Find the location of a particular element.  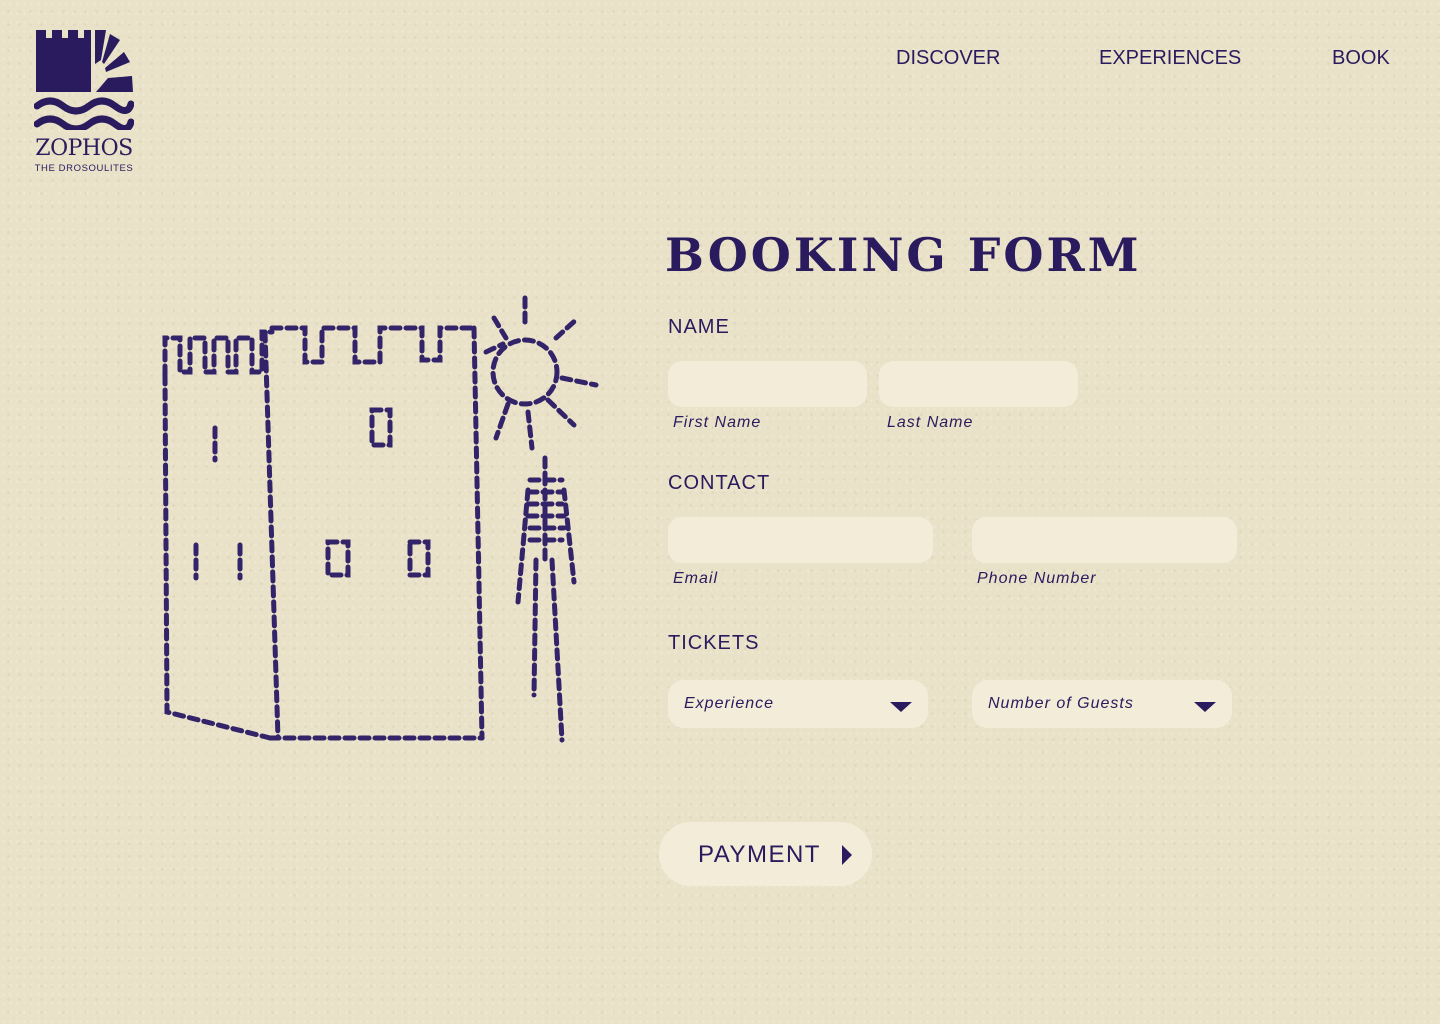

payment-button: PAYMENT is located at coordinates (765, 854).